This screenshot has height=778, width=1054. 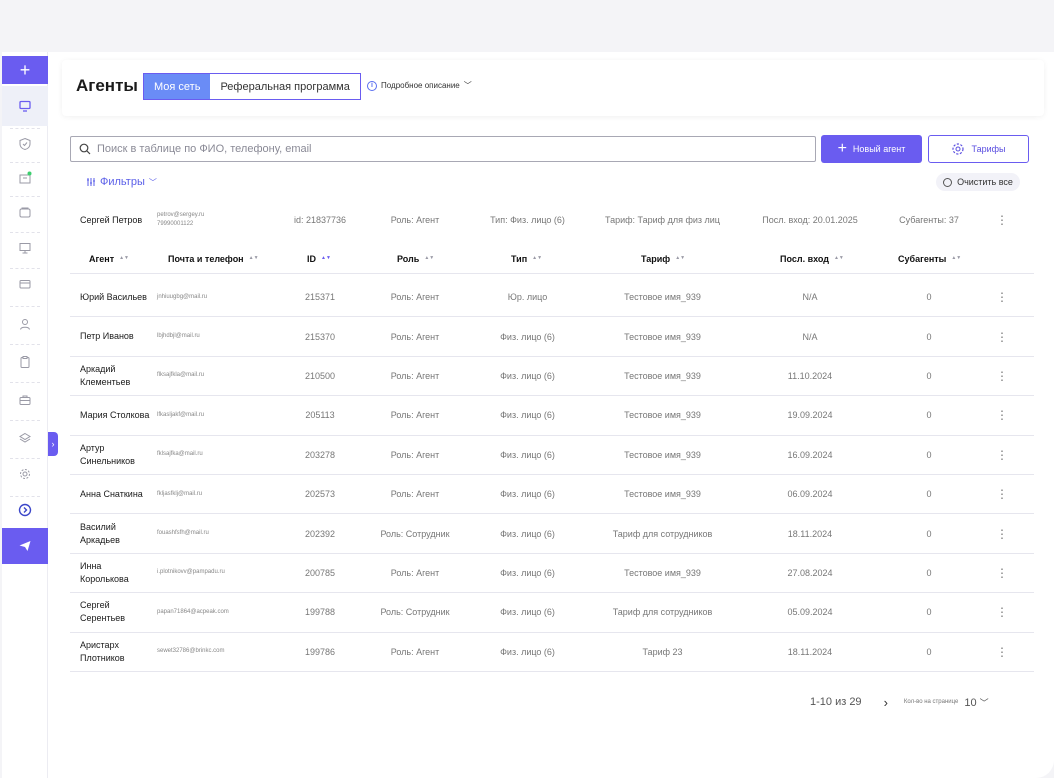 I want to click on column-header-label: Тариф, so click(x=656, y=258).